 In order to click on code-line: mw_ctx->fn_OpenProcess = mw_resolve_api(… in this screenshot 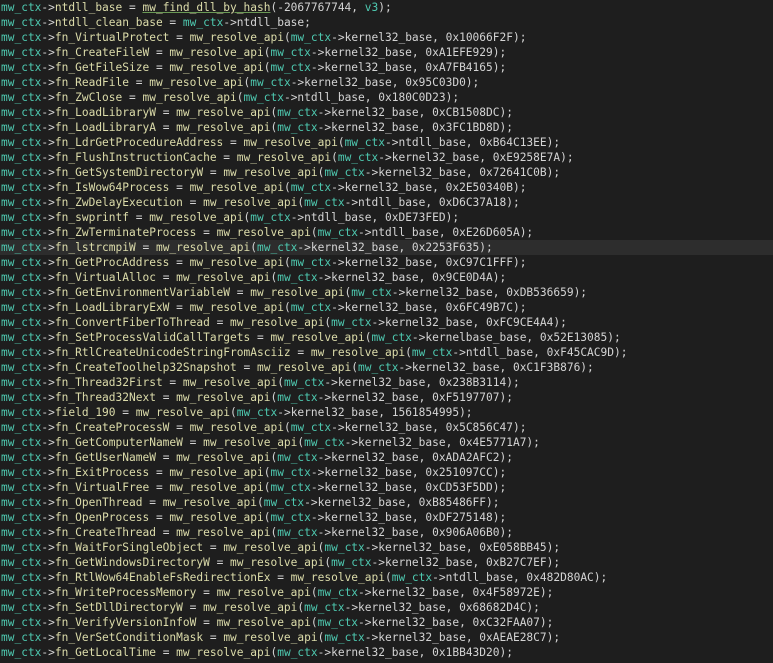, I will do `click(386, 517)`.